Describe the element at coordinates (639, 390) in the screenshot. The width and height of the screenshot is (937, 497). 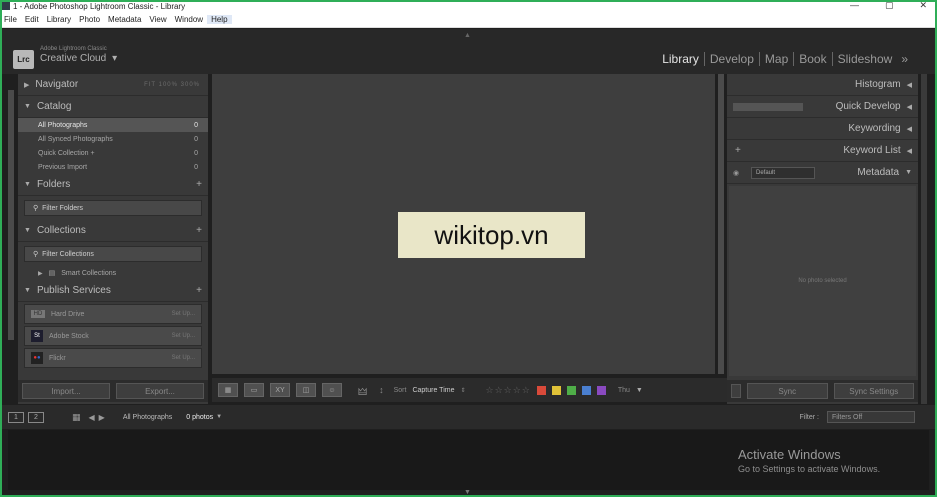
I see `toolbar-menu-icon: ▼` at that location.